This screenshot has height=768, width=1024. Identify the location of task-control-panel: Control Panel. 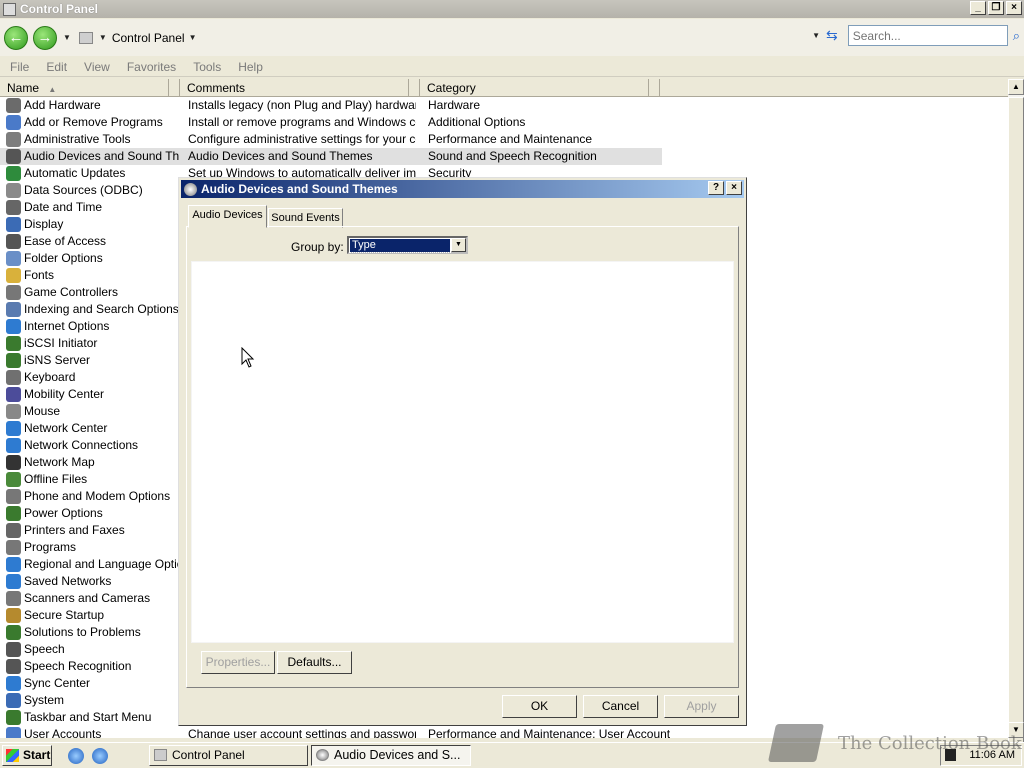
(228, 755).